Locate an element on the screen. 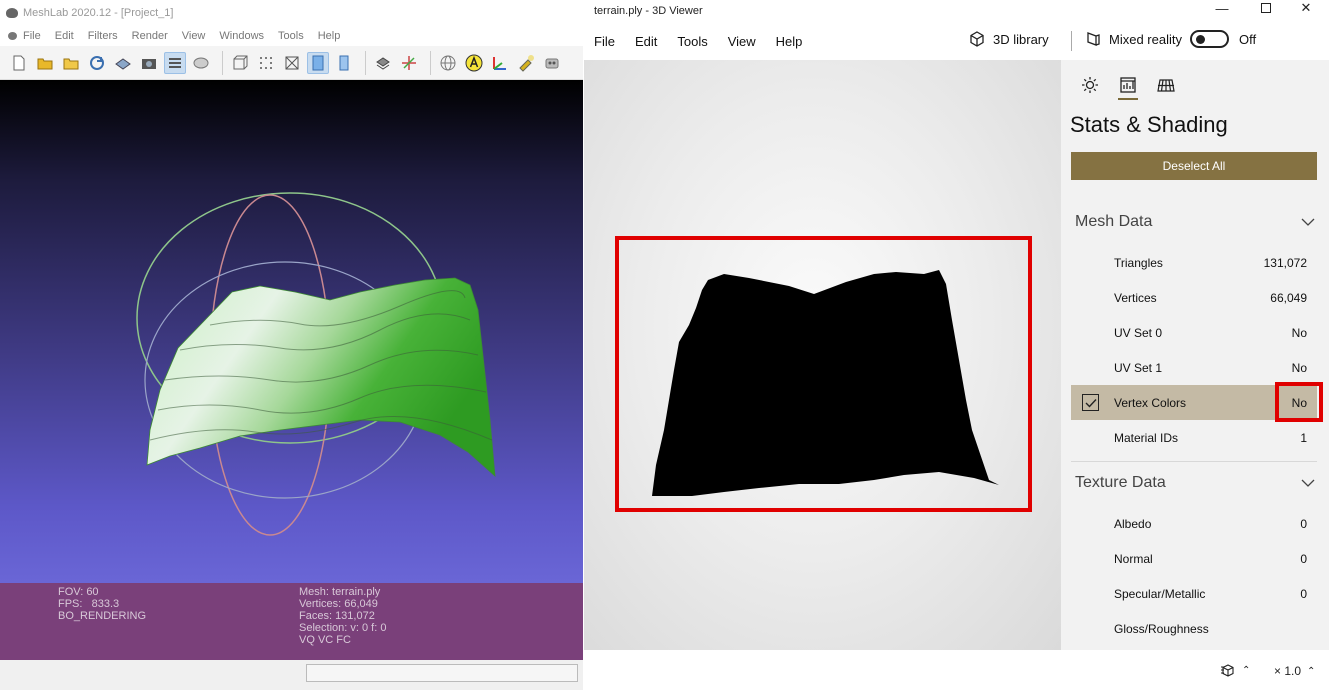  raster-icon is located at coordinates (201, 62).